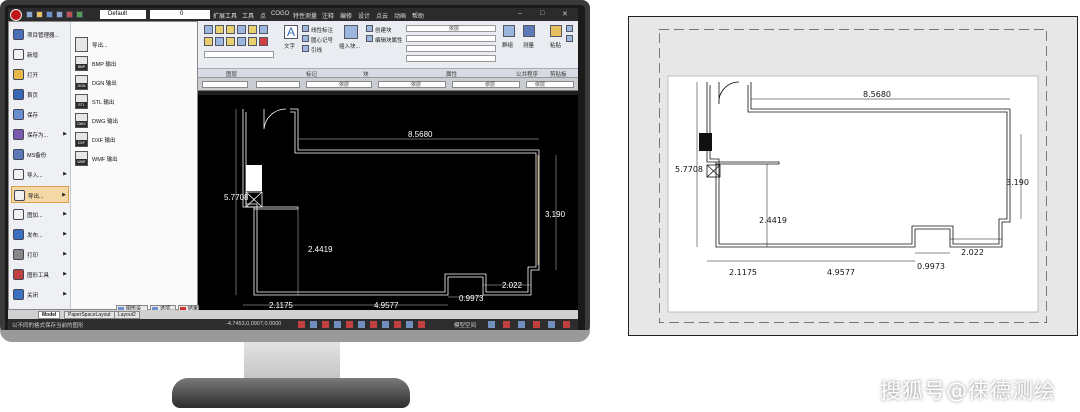 The width and height of the screenshot is (1080, 412). What do you see at coordinates (382, 15) in the screenshot?
I see `menu-pointcloud: 点云` at bounding box center [382, 15].